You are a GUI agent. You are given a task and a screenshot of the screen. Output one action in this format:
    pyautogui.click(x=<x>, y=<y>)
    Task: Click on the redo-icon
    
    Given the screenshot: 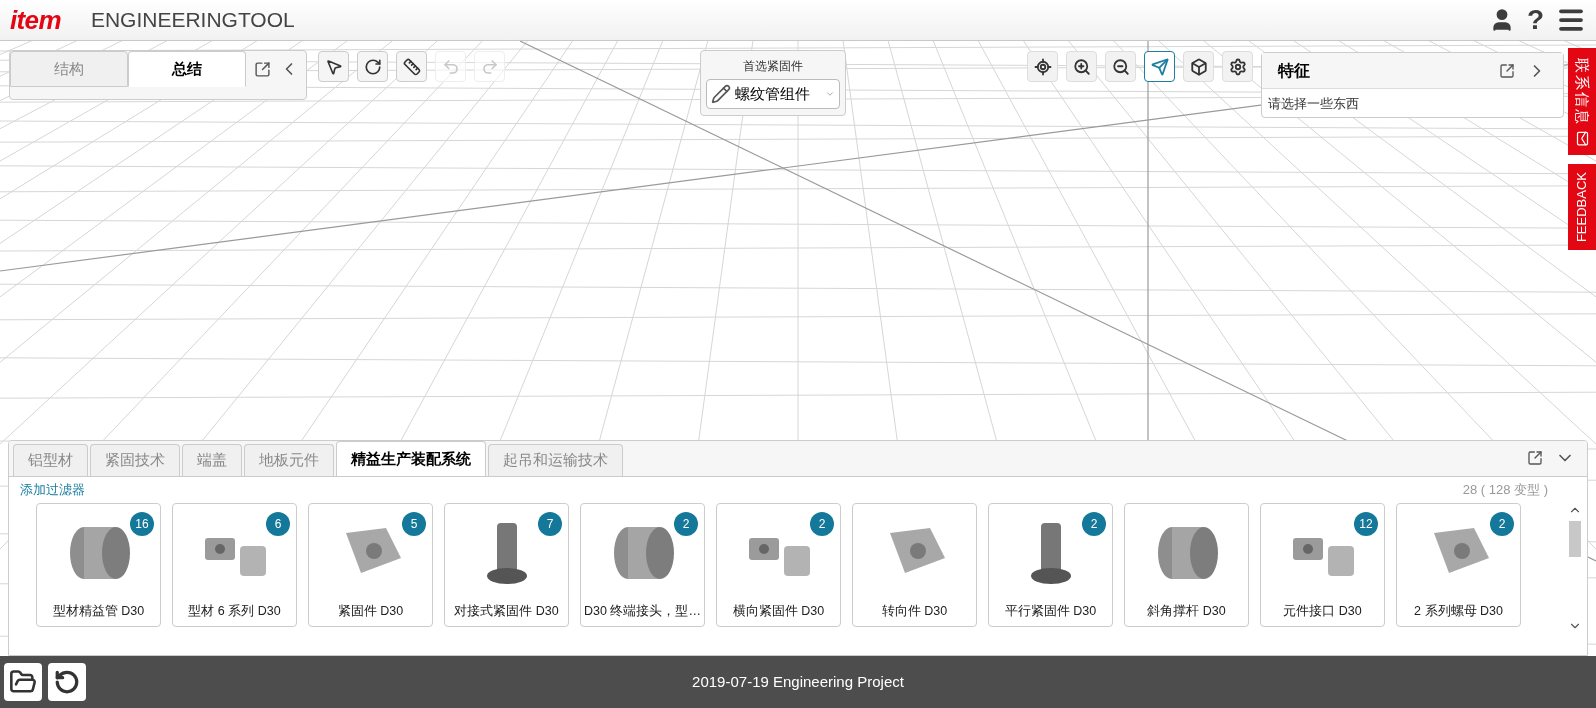 What is the action you would take?
    pyautogui.click(x=489, y=66)
    